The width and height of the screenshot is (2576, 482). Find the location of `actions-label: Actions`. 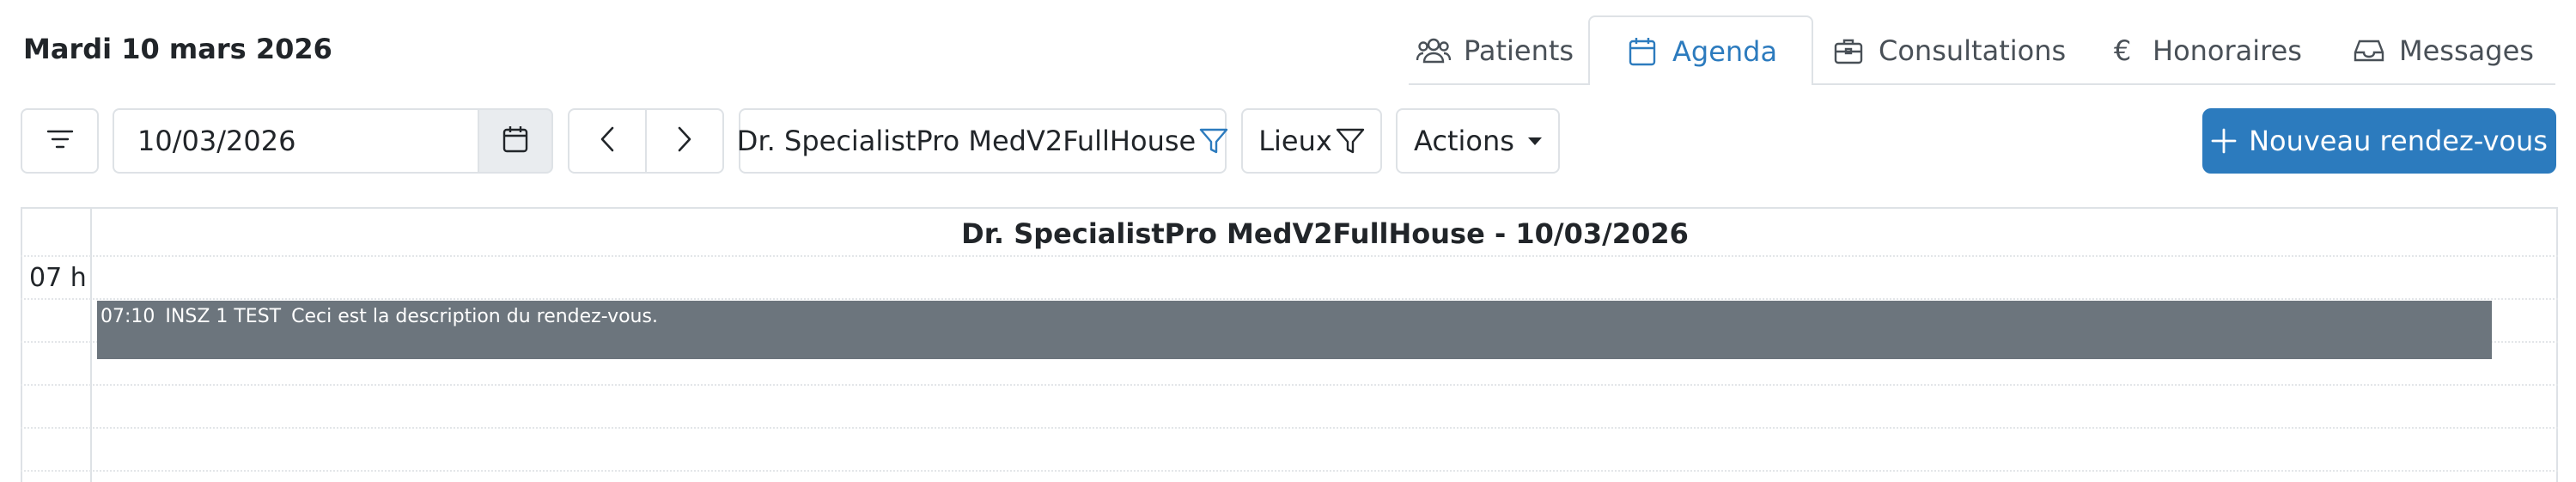

actions-label: Actions is located at coordinates (1464, 141).